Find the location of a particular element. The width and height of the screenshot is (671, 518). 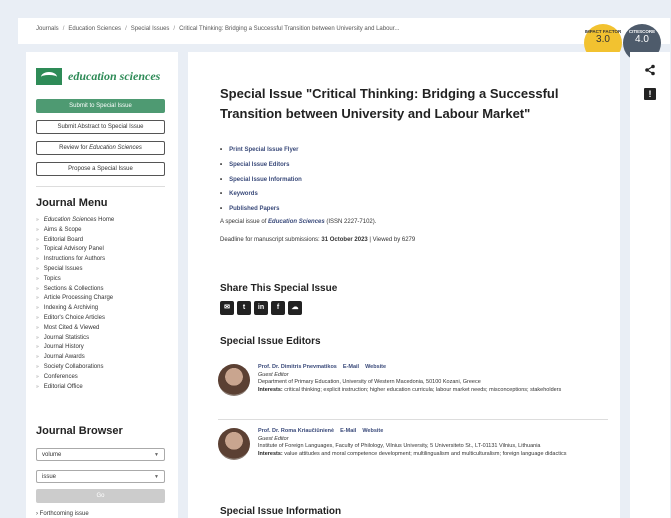

review-for-journal-button: Review for Education Sciences is located at coordinates (100, 148).